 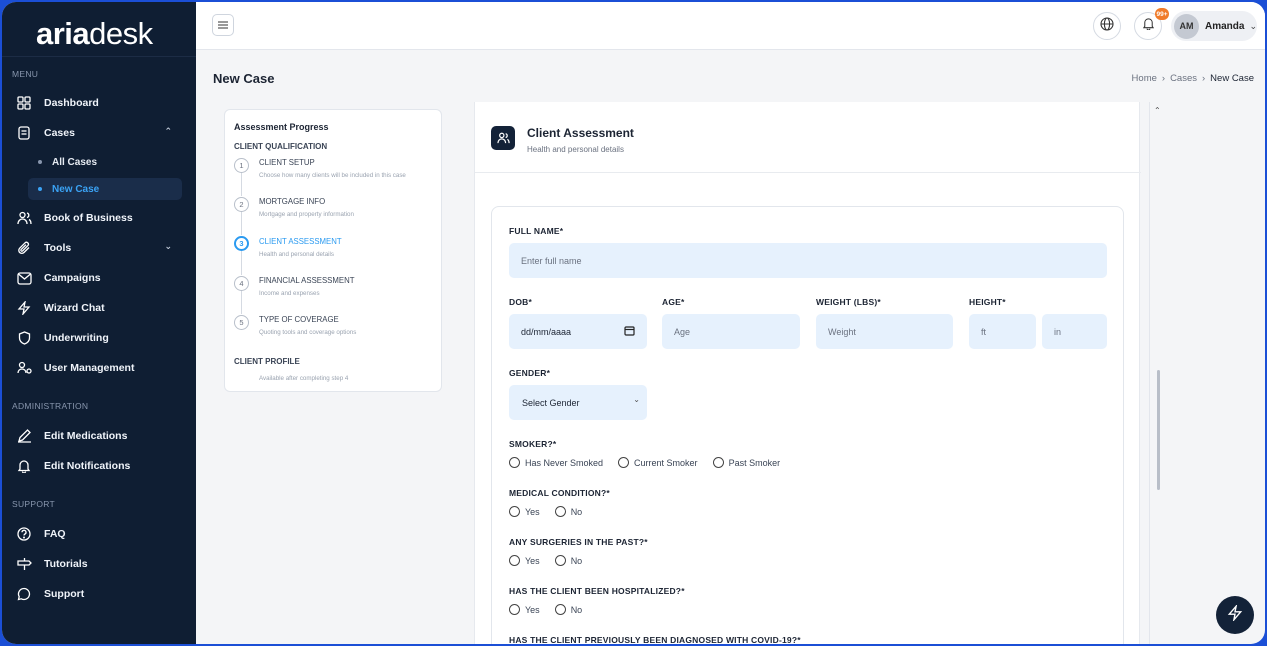 What do you see at coordinates (66, 564) in the screenshot?
I see `sidebar-item-label: Tutorials` at bounding box center [66, 564].